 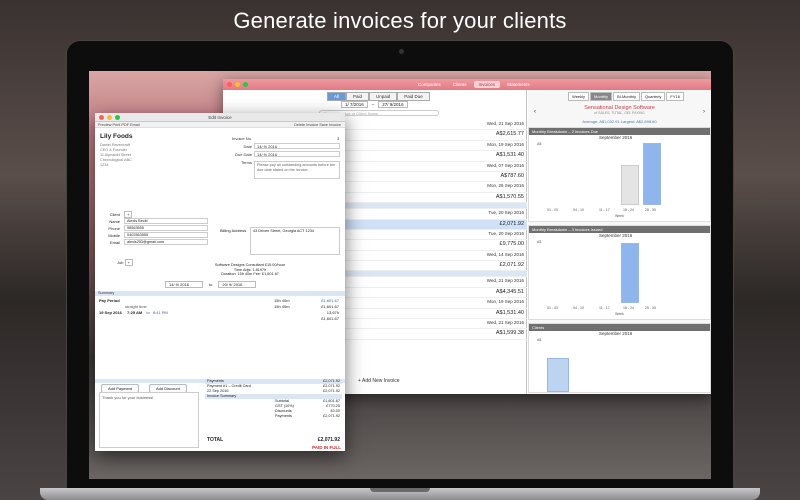 I want to click on panel-title: Monthly Breakdown – 3 Invoices Issued, so click(x=619, y=229).